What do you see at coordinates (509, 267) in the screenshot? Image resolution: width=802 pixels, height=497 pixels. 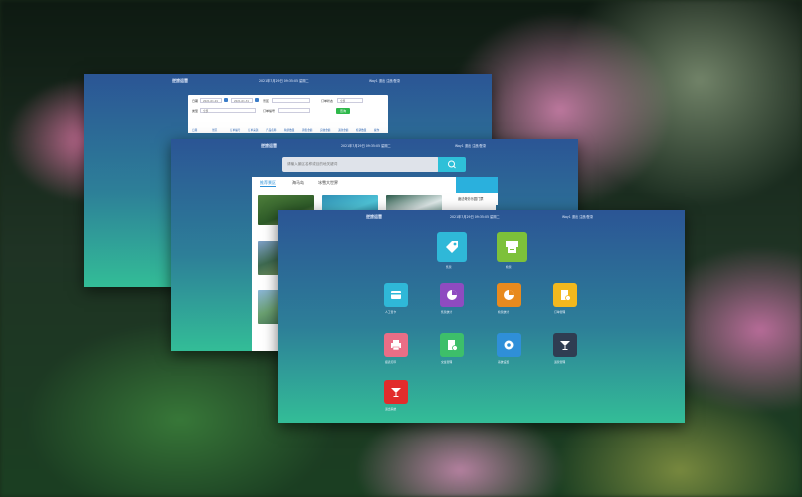 I see `tile-label: 检票` at bounding box center [509, 267].